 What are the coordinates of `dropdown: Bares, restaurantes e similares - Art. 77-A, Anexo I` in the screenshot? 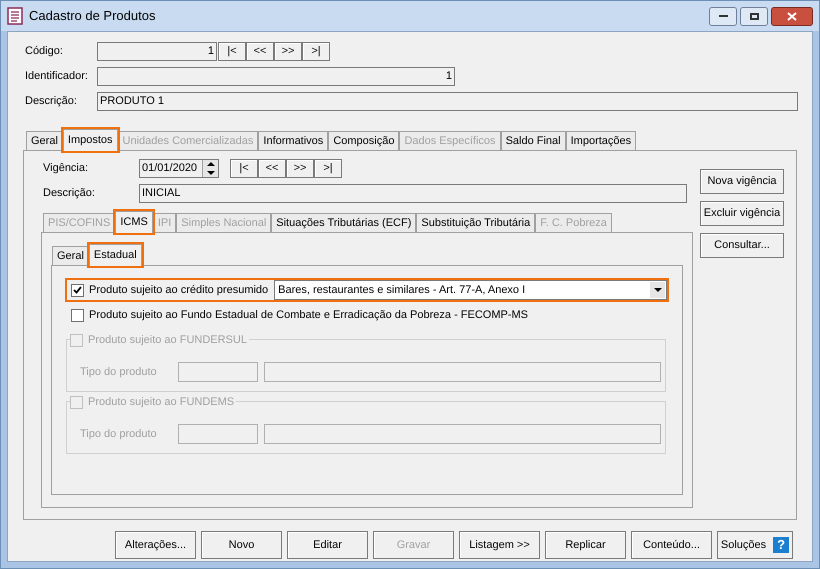 It's located at (470, 290).